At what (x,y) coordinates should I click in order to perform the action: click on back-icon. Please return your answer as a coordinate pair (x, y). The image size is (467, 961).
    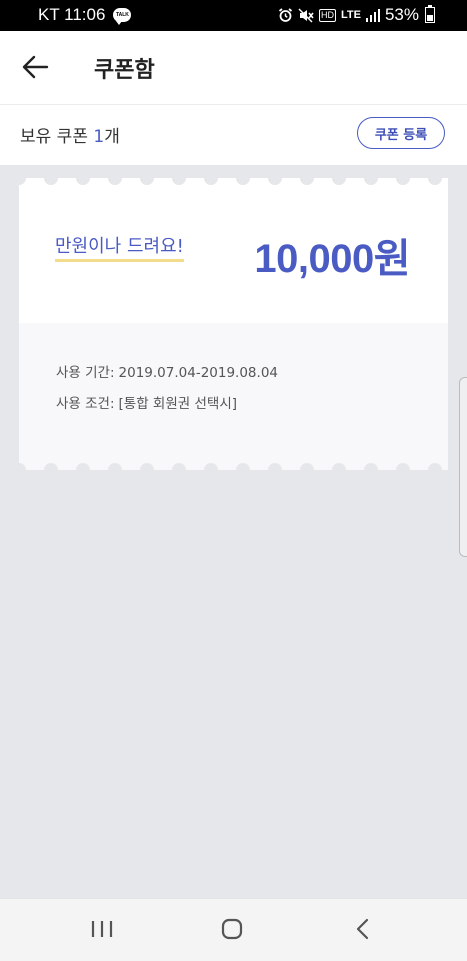
    Looking at the image, I should click on (362, 929).